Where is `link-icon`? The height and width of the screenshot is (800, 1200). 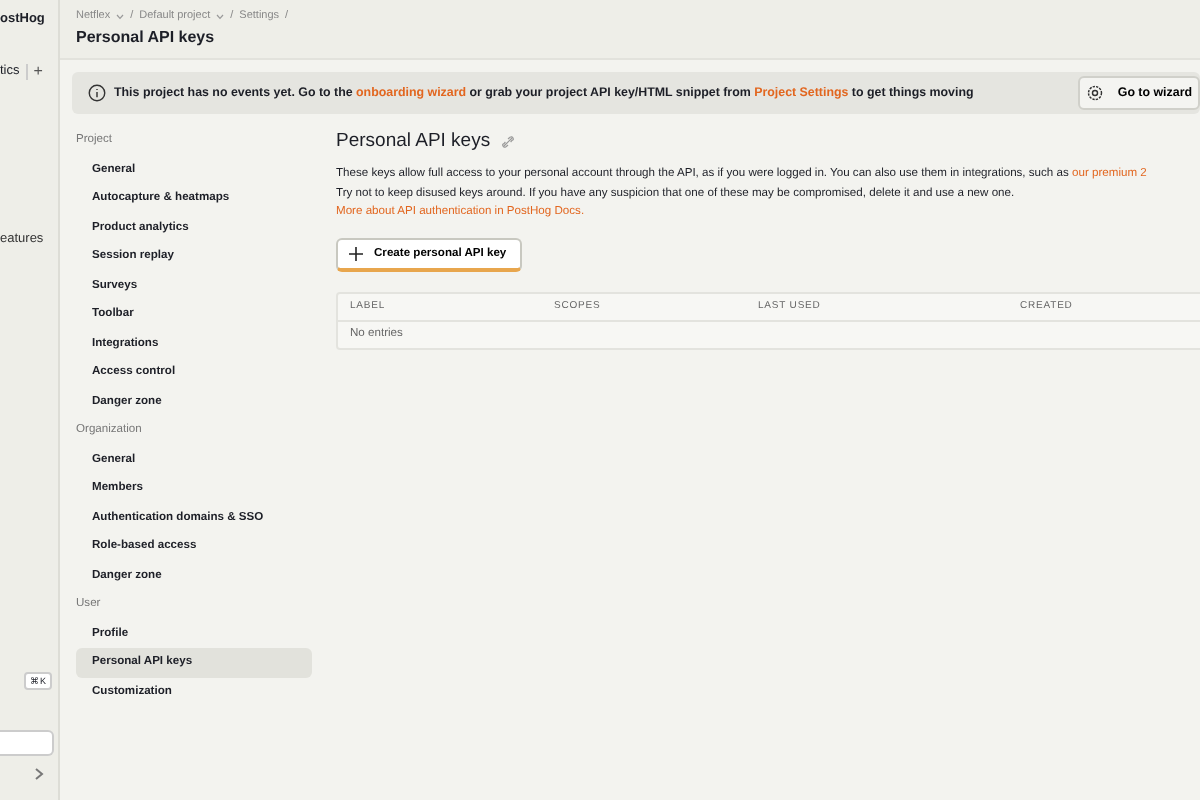
link-icon is located at coordinates (508, 141).